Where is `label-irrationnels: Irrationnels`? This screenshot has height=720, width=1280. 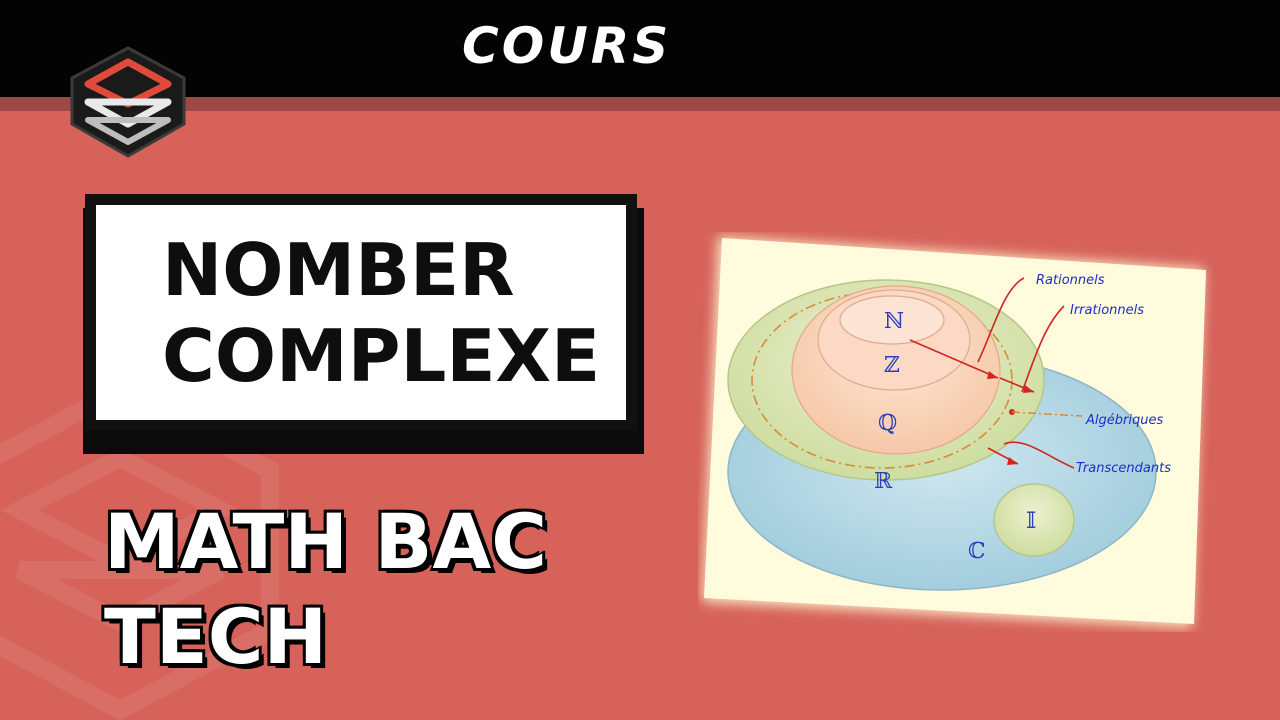 label-irrationnels: Irrationnels is located at coordinates (1107, 310).